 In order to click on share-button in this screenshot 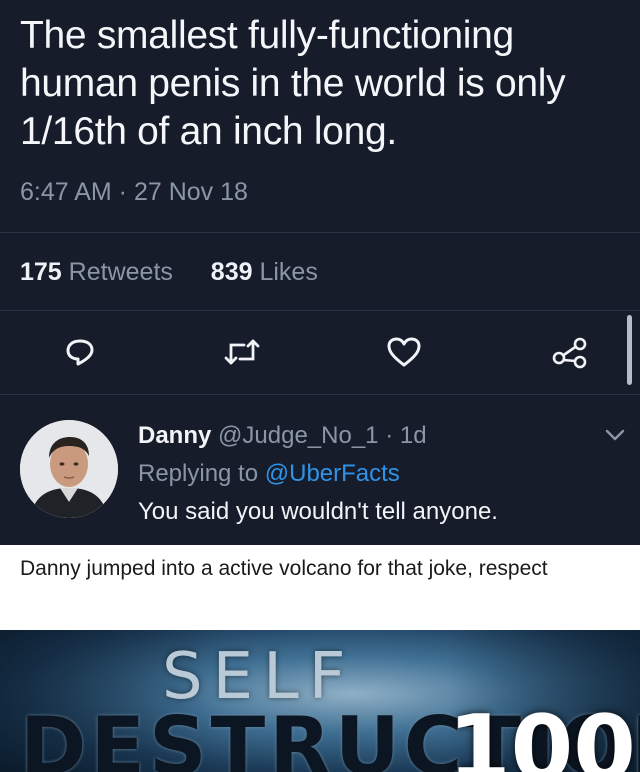, I will do `click(570, 352)`.